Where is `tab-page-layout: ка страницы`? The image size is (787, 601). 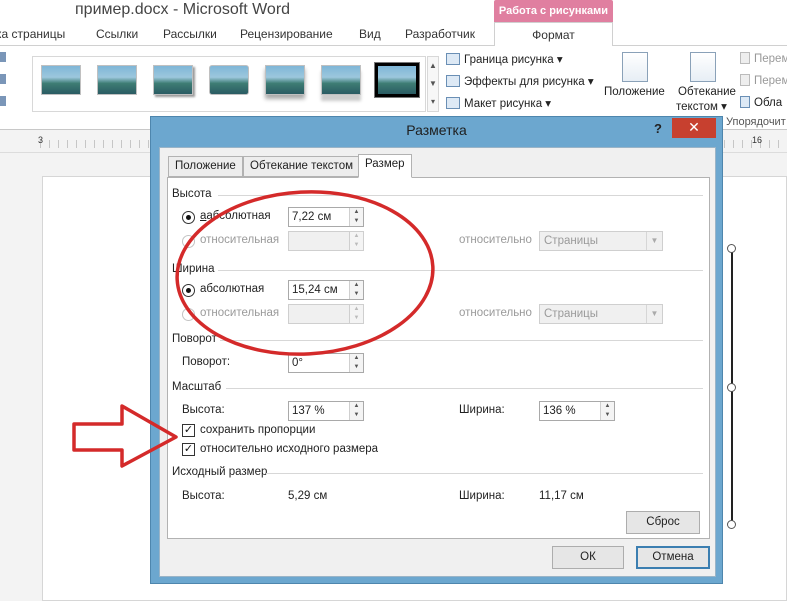 tab-page-layout: ка страницы is located at coordinates (32, 34).